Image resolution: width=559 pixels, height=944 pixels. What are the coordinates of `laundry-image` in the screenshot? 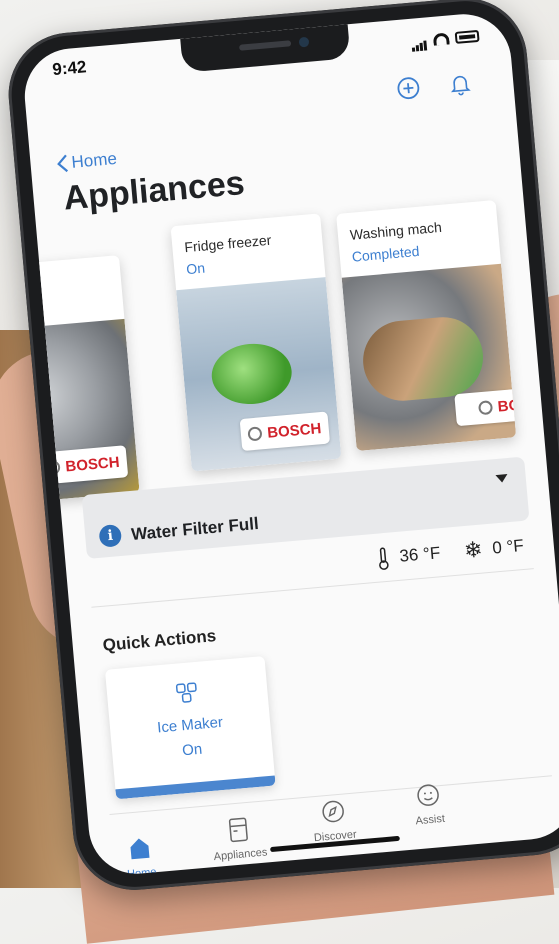 It's located at (423, 359).